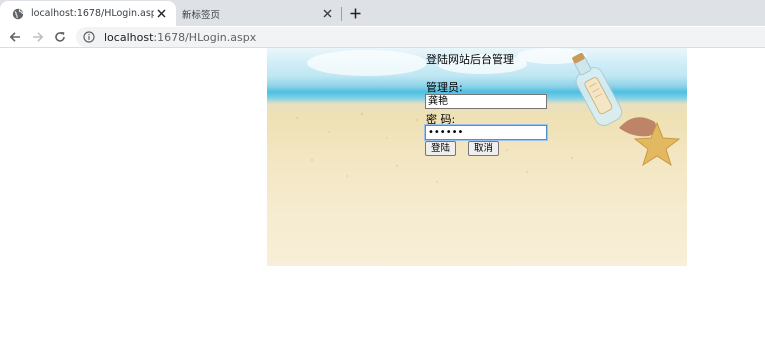  I want to click on new-tab-button, so click(355, 13).